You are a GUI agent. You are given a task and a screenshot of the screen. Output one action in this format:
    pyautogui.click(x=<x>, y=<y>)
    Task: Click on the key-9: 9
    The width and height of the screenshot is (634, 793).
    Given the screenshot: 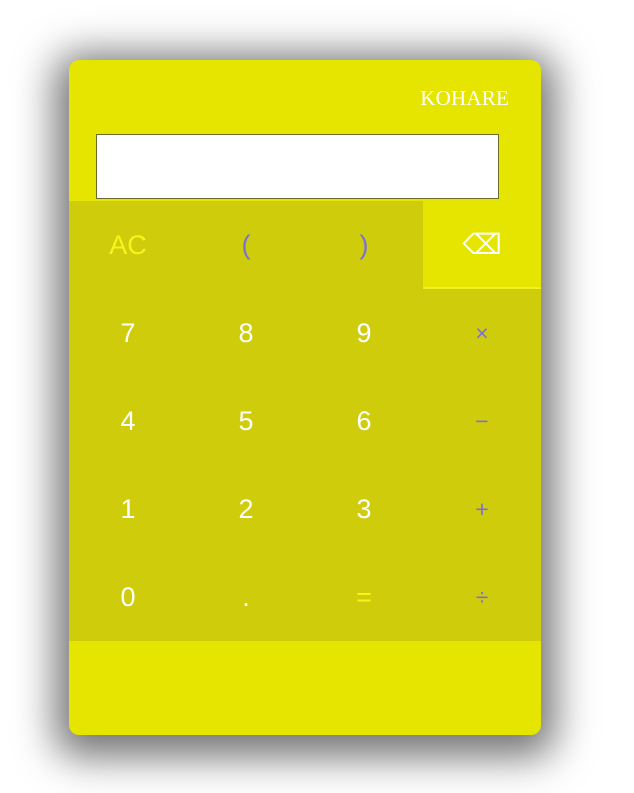 What is the action you would take?
    pyautogui.click(x=364, y=333)
    